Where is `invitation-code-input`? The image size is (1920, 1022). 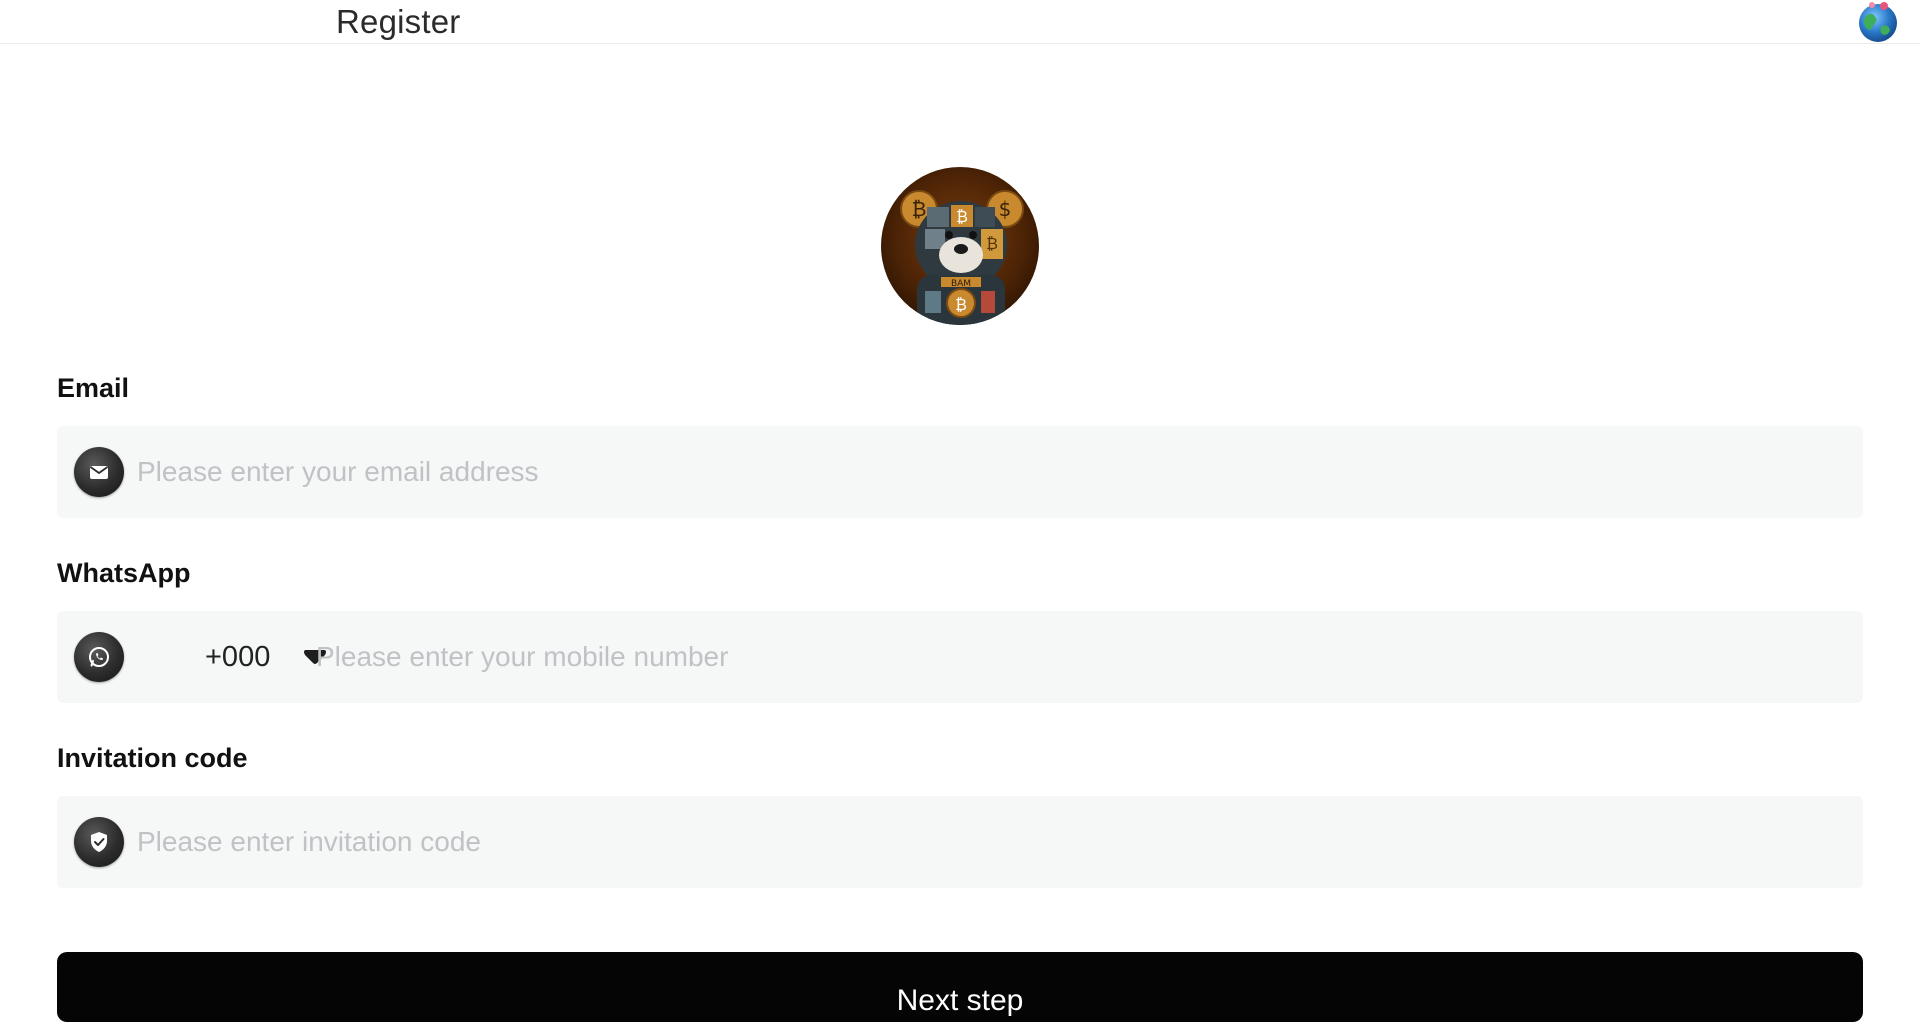 invitation-code-input is located at coordinates (985, 842).